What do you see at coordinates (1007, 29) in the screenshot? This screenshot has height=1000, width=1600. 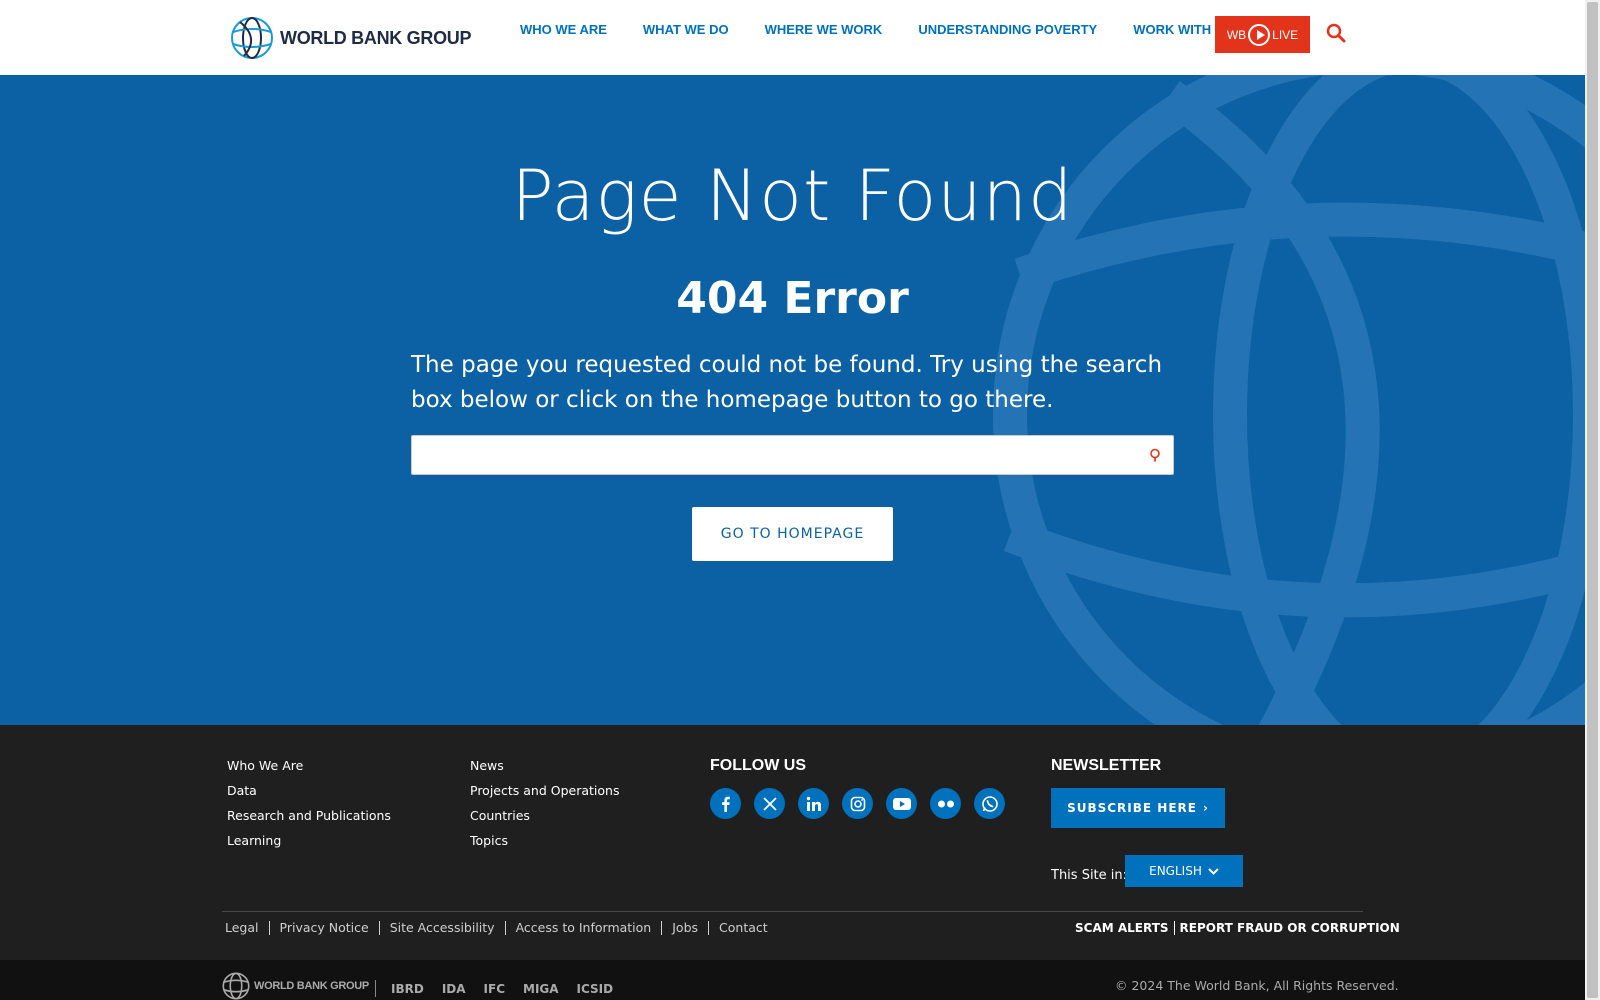 I see `nav-understanding-poverty: UNDERSTANDING POVERTY` at bounding box center [1007, 29].